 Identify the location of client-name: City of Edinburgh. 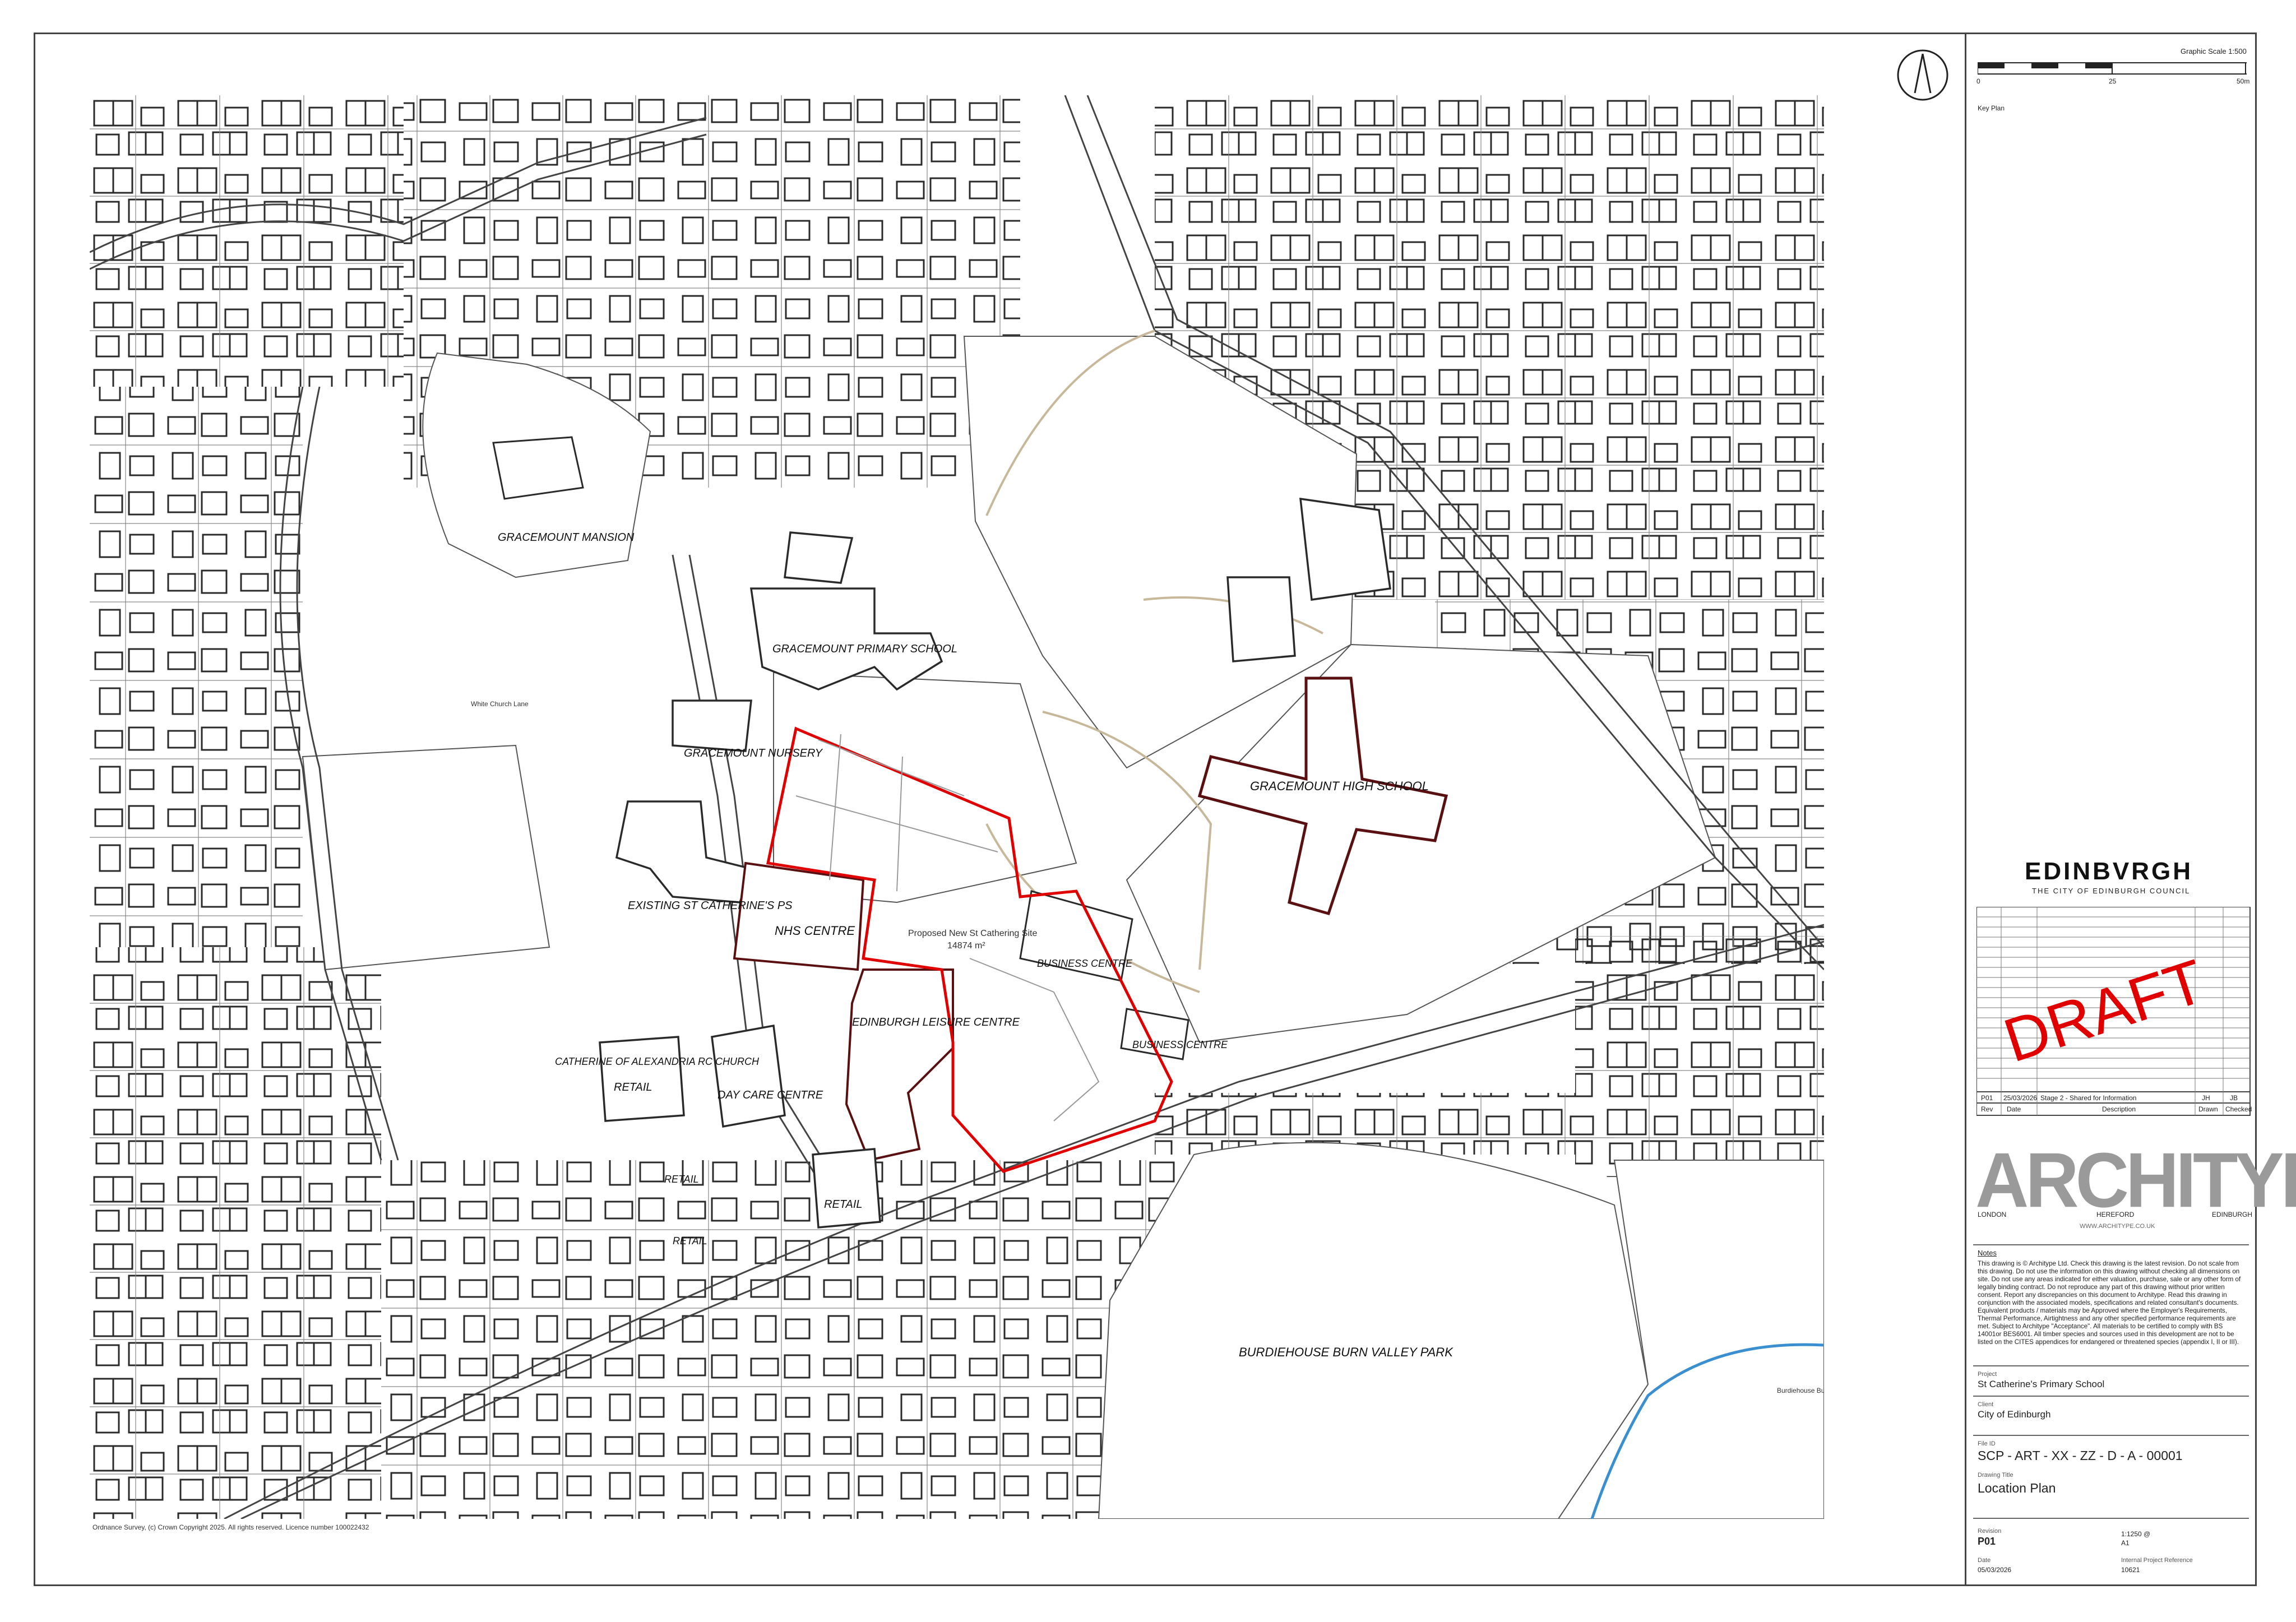
(2014, 1414).